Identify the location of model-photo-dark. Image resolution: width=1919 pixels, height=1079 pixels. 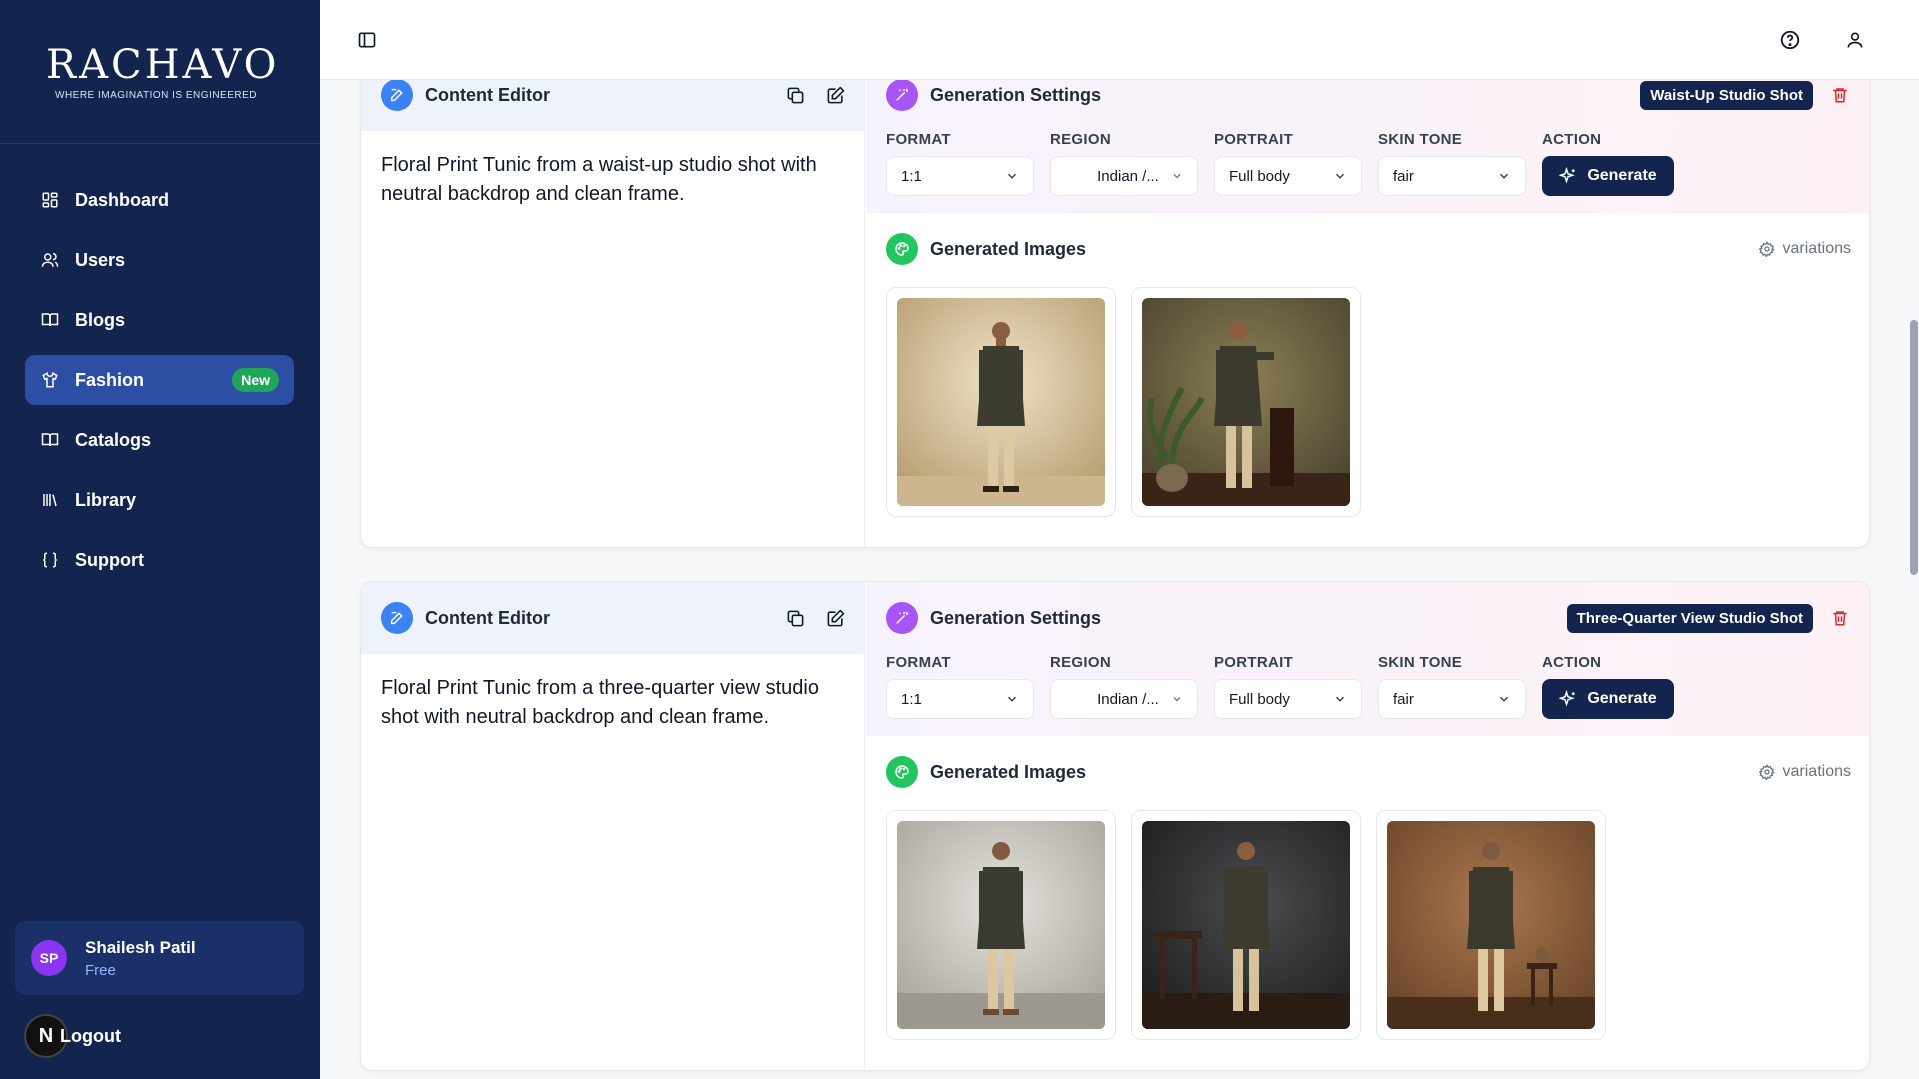
(1246, 925).